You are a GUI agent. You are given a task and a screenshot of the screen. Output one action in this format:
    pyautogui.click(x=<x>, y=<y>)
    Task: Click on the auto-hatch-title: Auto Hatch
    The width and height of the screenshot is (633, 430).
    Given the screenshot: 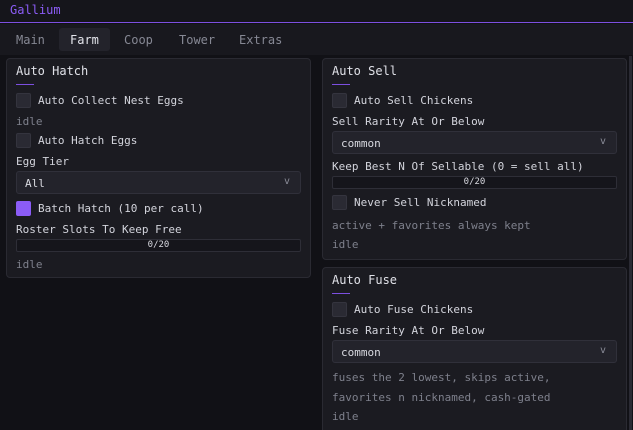 What is the action you would take?
    pyautogui.click(x=52, y=71)
    